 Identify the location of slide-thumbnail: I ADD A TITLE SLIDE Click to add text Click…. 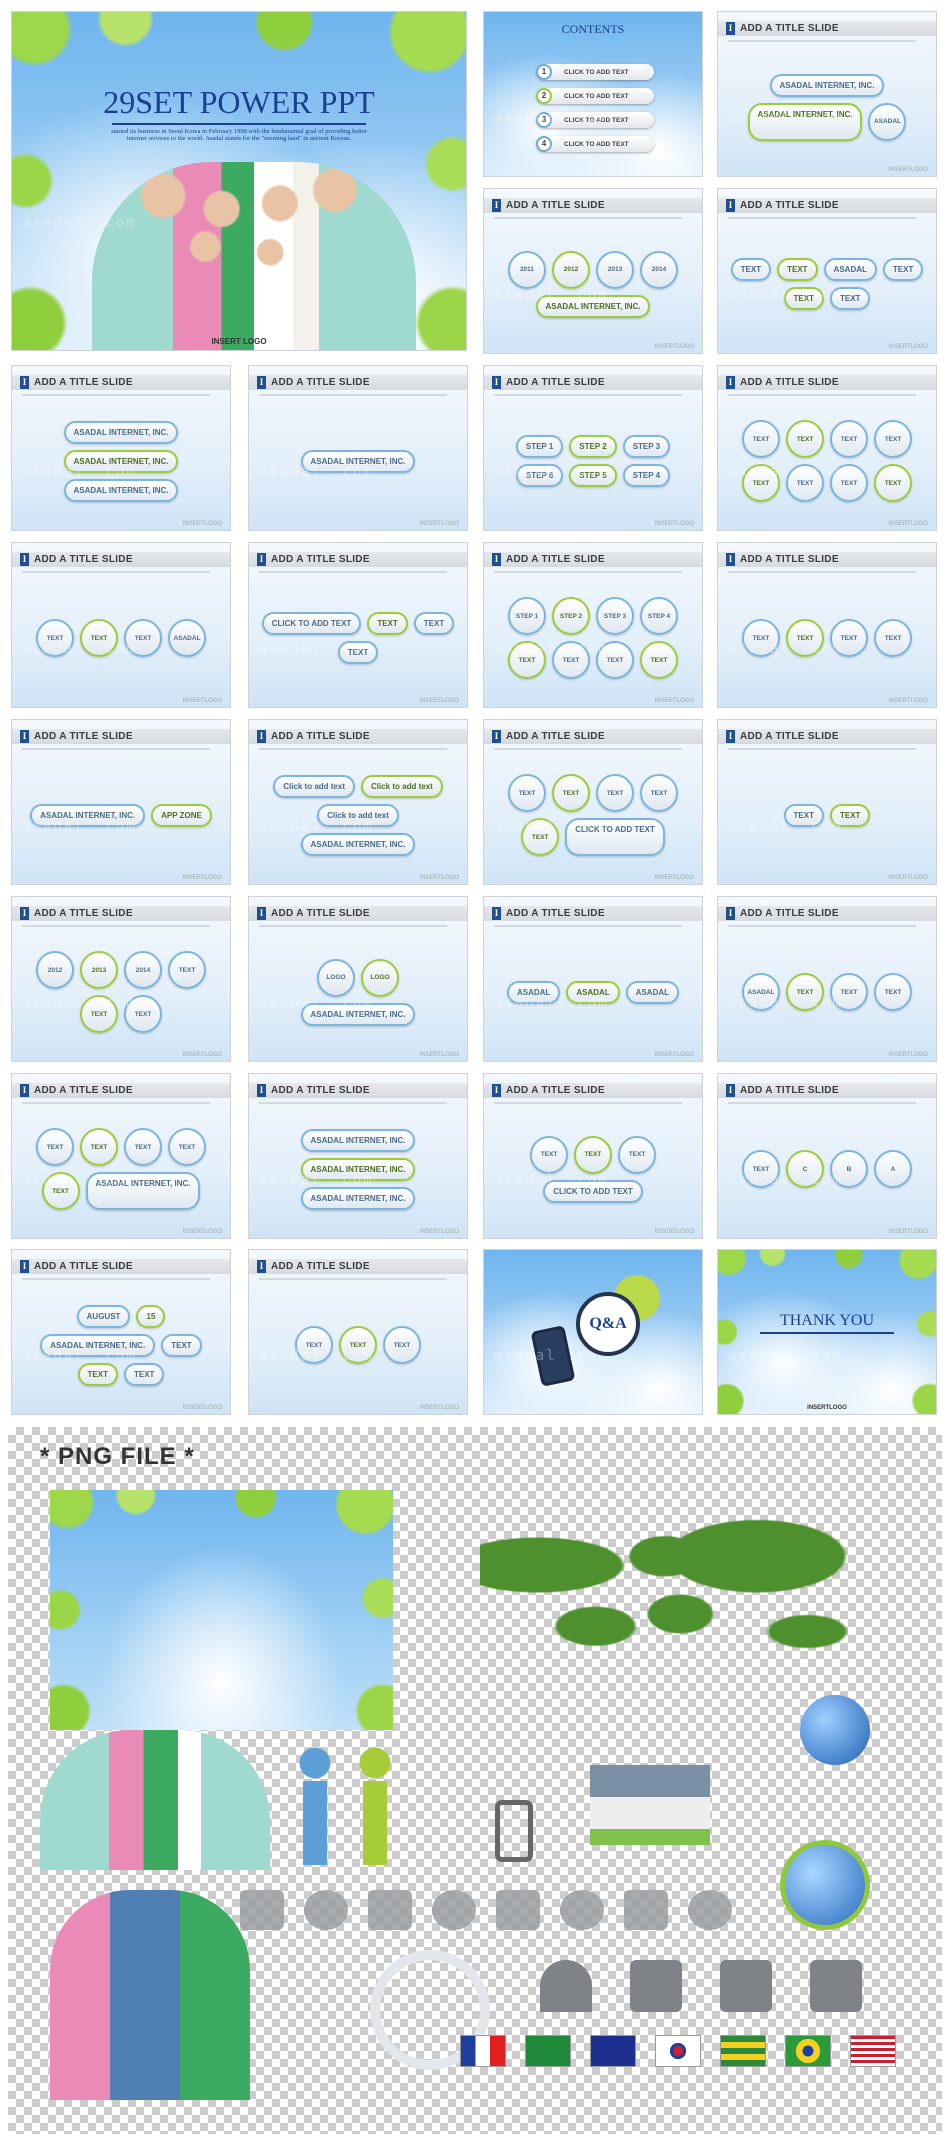
(358, 802).